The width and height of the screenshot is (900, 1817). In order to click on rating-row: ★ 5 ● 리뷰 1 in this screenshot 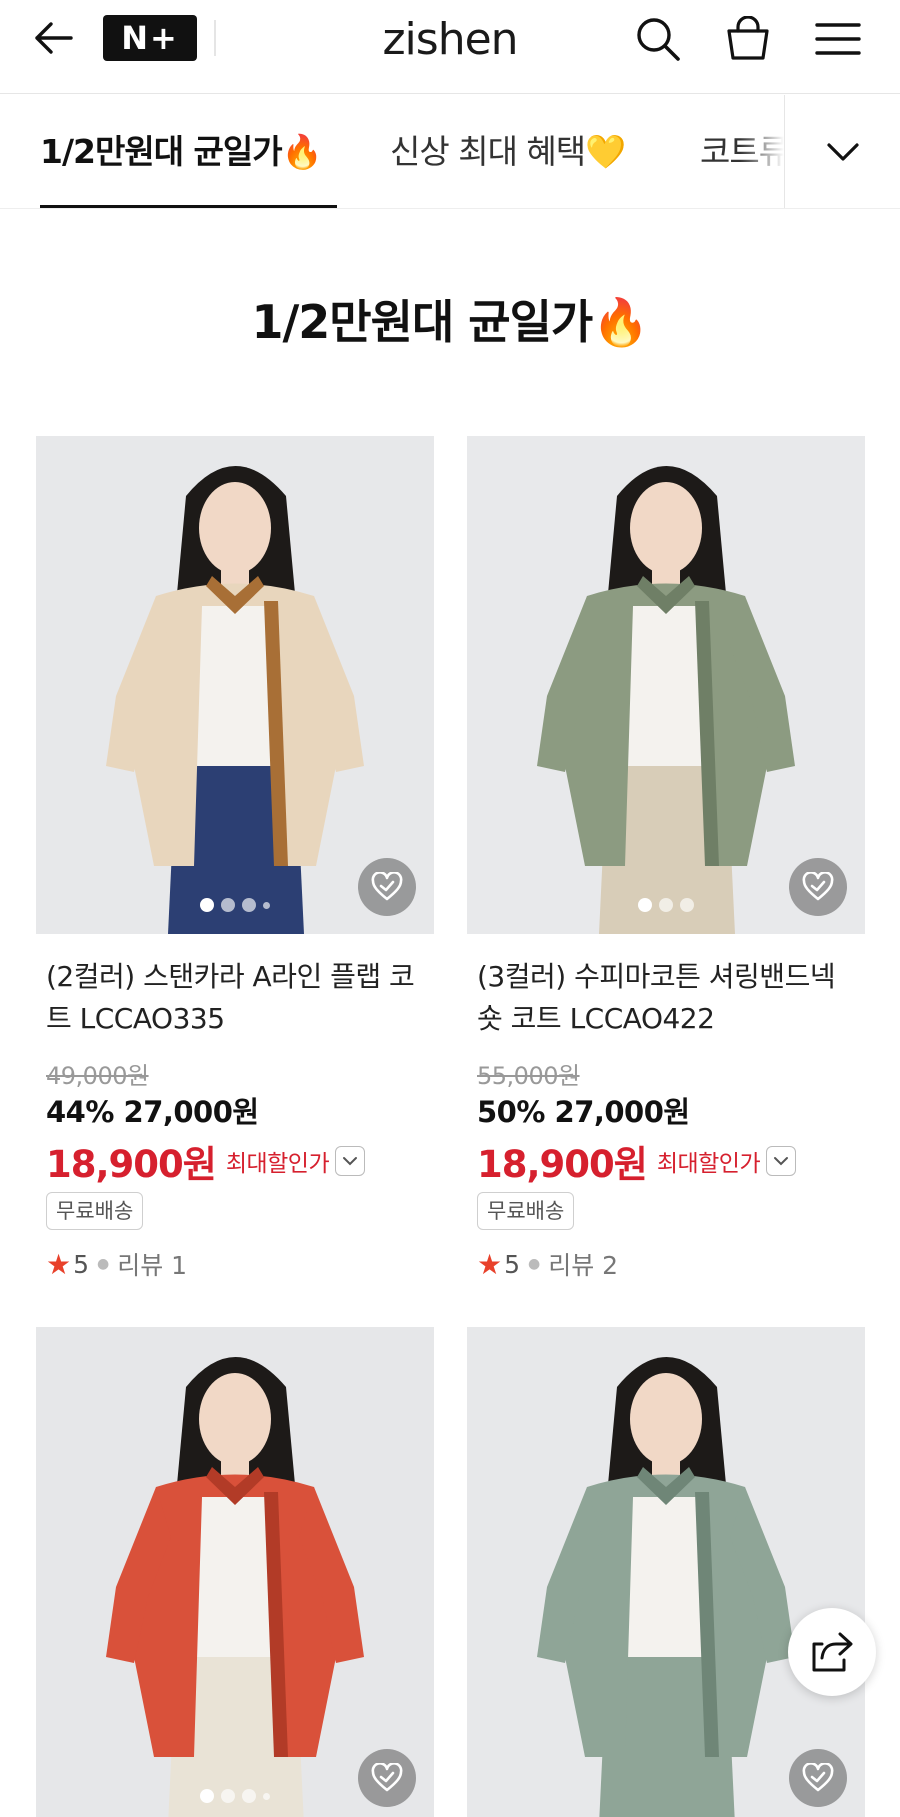, I will do `click(116, 1264)`.